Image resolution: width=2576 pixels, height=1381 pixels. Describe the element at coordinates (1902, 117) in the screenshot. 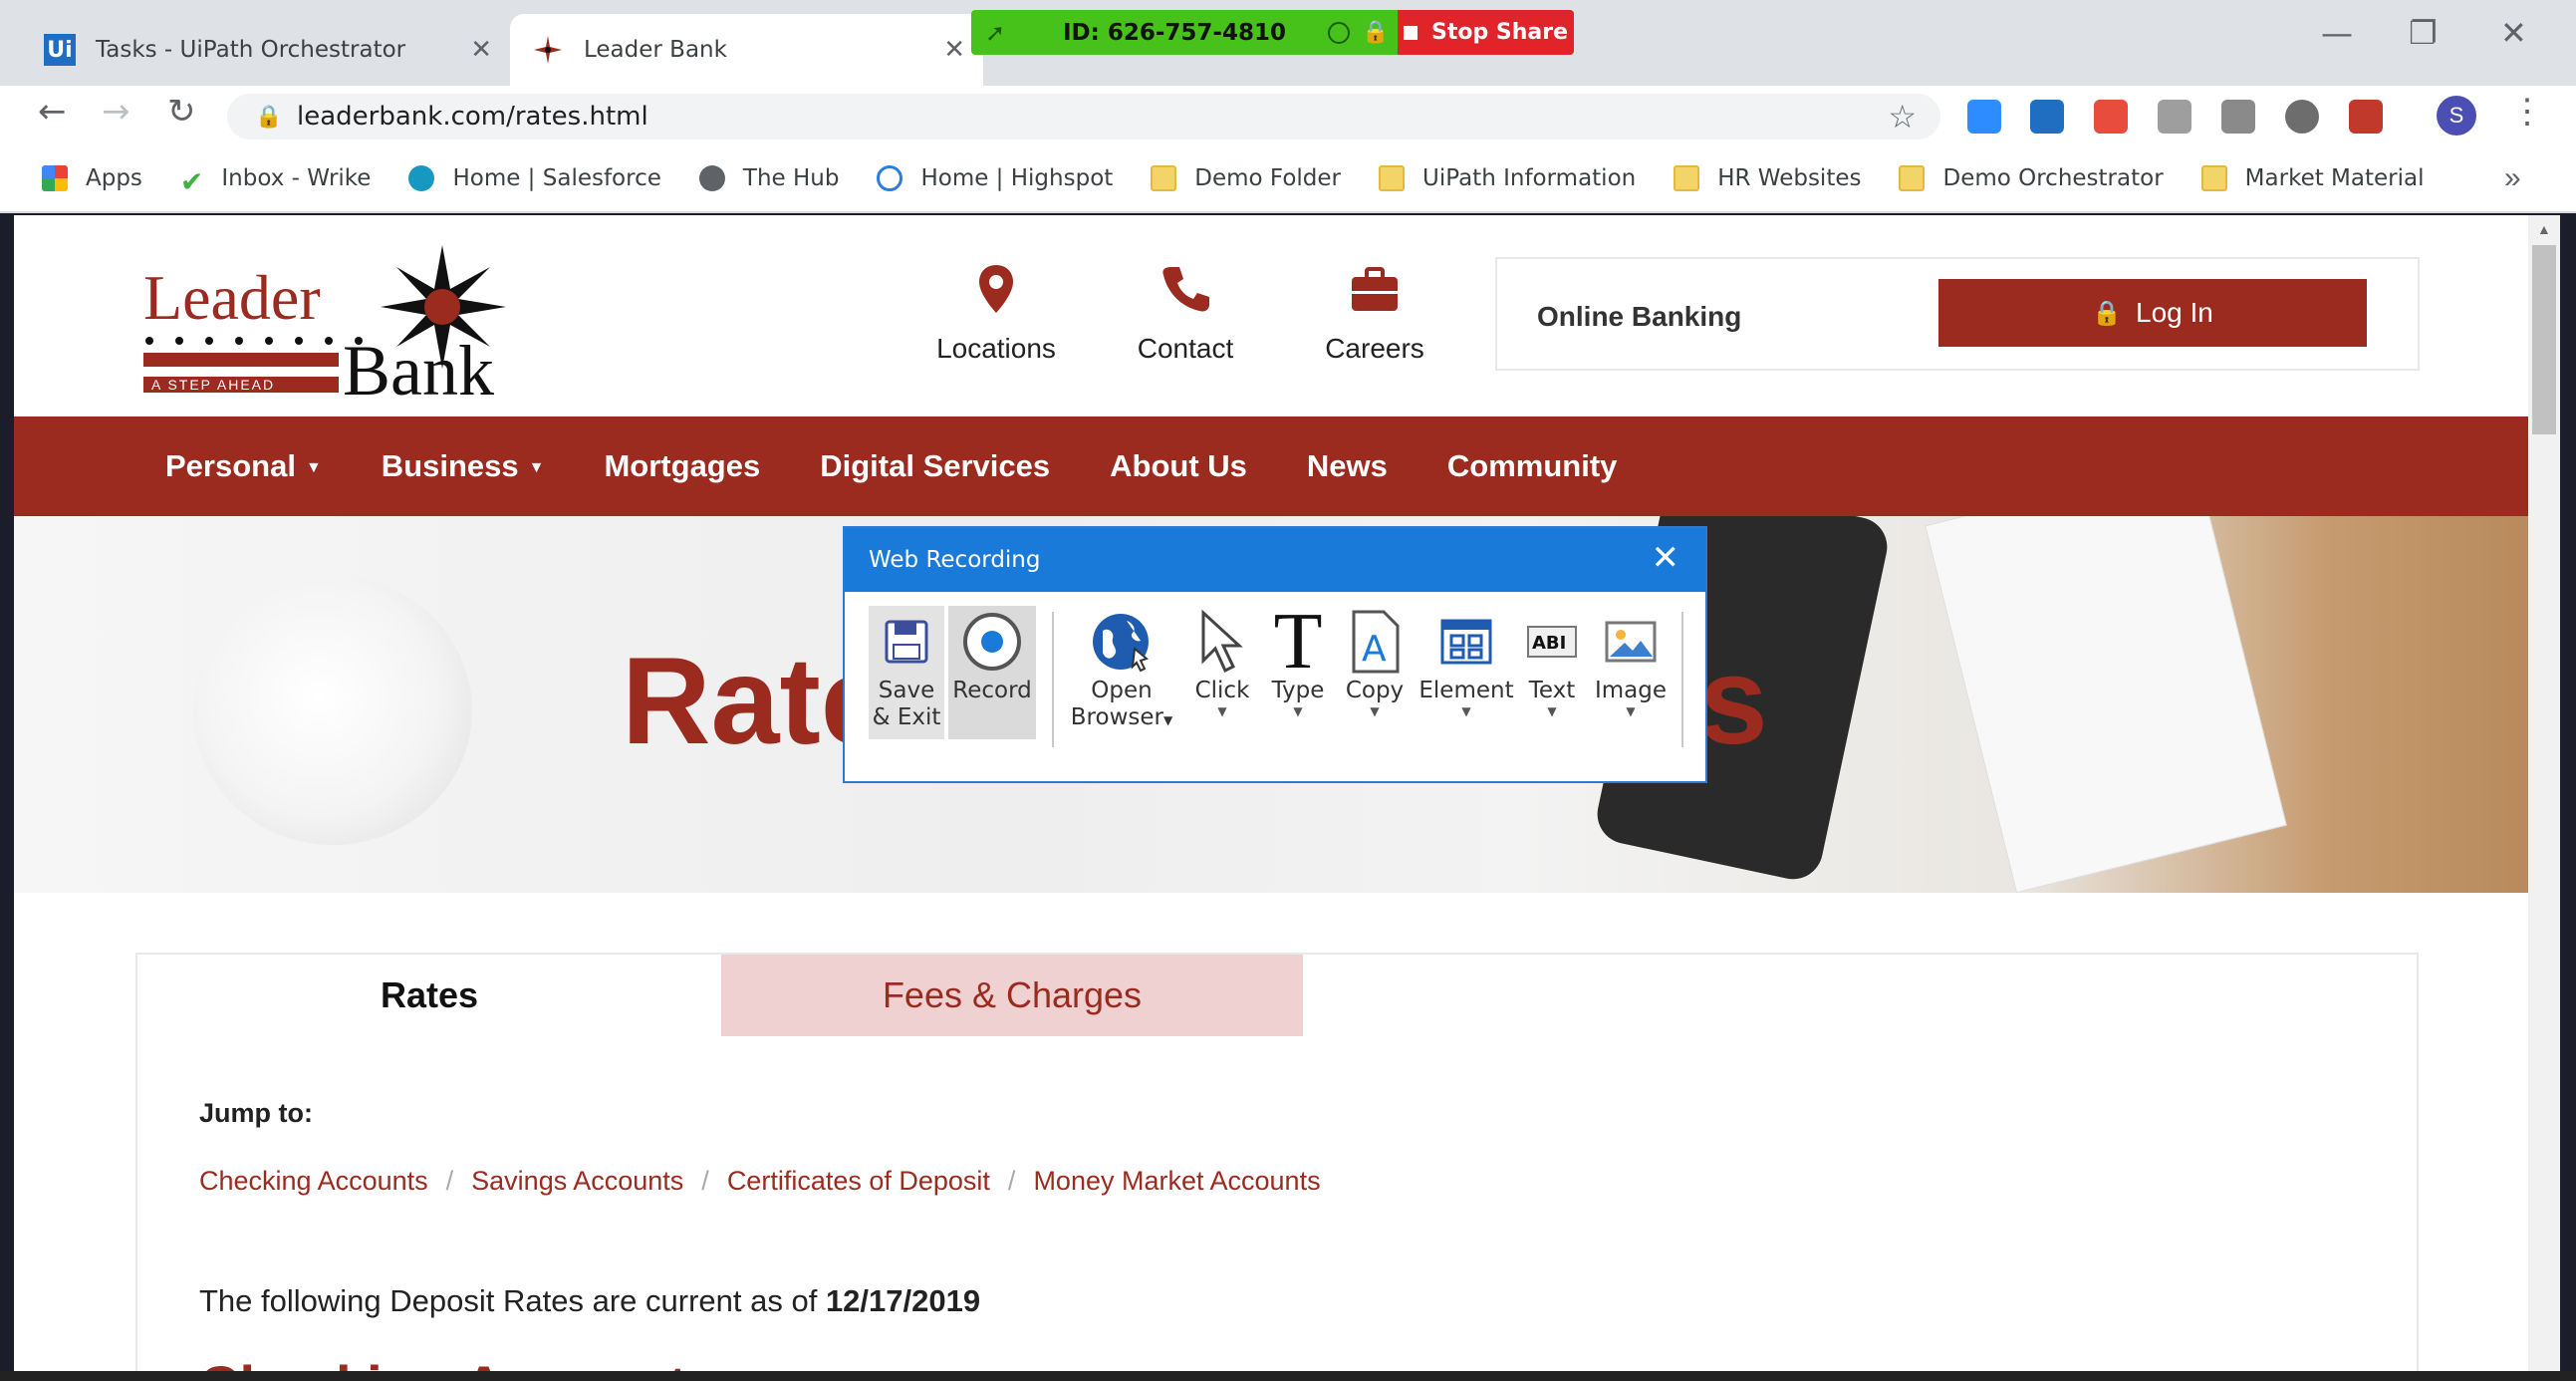

I see `bookmark-star-icon: ☆` at that location.